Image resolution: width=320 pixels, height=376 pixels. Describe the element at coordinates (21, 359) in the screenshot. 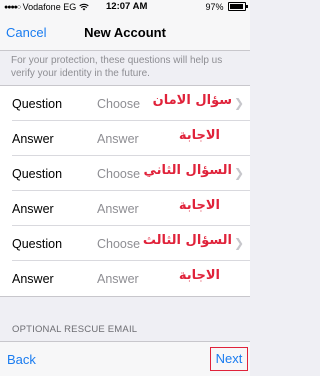

I see `back-button: Back` at that location.